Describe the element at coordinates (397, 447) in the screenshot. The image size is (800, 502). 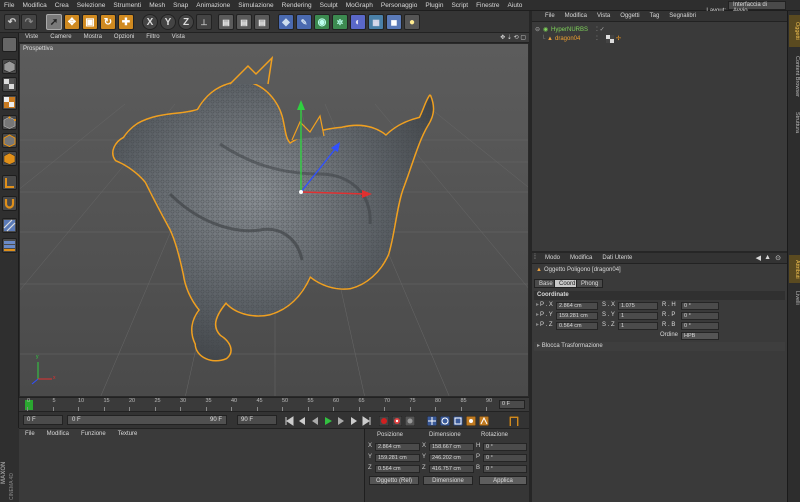
I see `coord-pos-x-field: 2.864 cm` at that location.